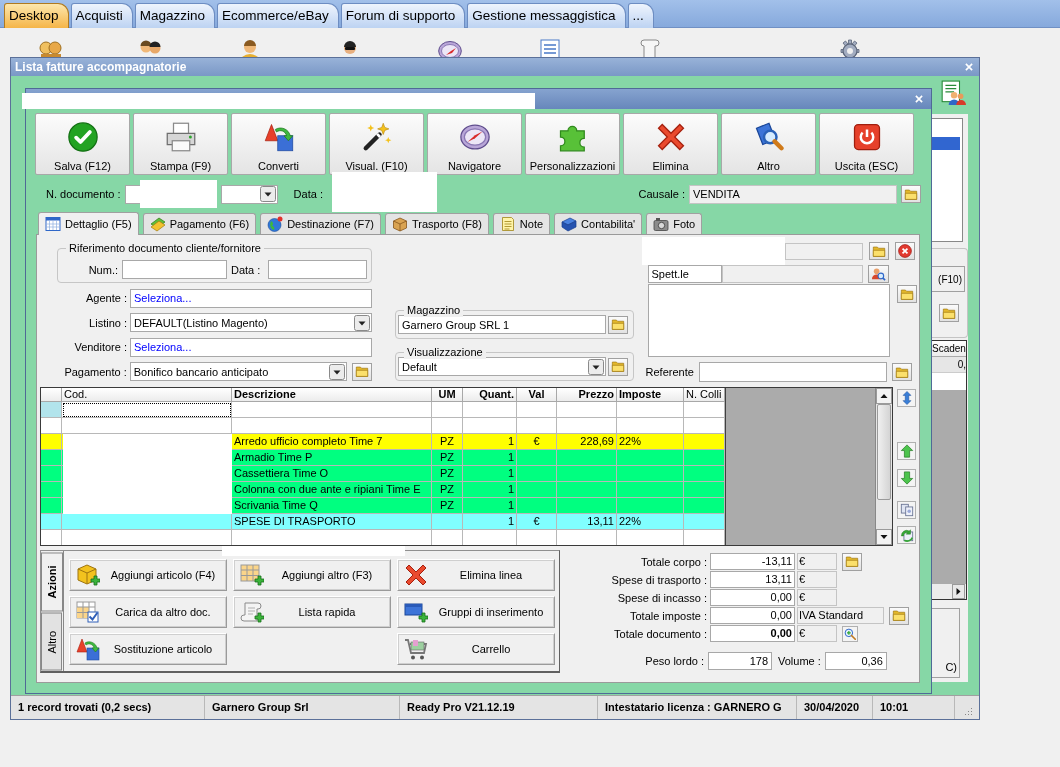 The width and height of the screenshot is (1060, 767). What do you see at coordinates (674, 223) in the screenshot?
I see `tab: Foto` at bounding box center [674, 223].